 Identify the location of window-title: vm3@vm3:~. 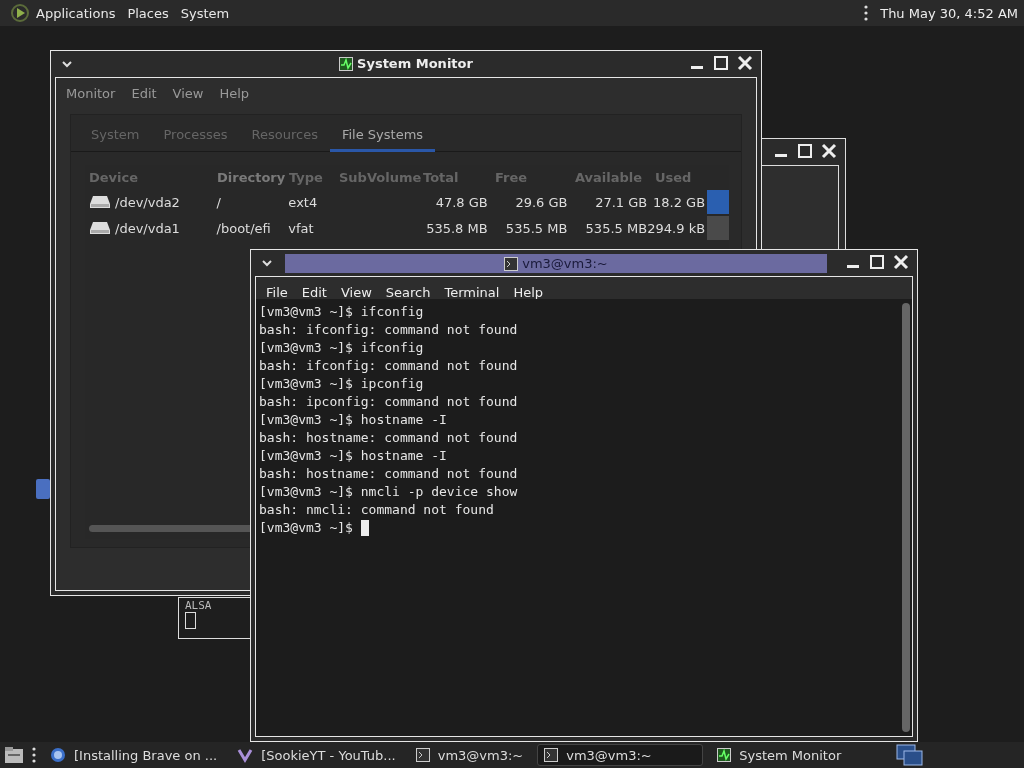
(565, 263).